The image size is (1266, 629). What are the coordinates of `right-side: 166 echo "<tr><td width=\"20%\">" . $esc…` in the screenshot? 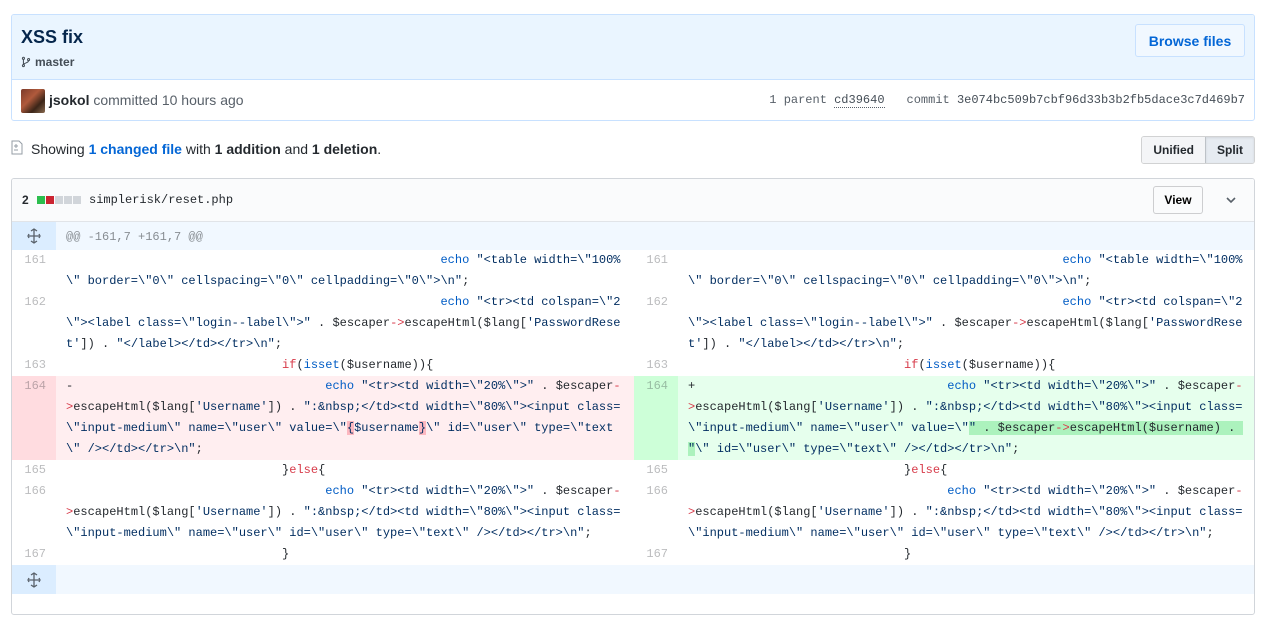 It's located at (944, 512).